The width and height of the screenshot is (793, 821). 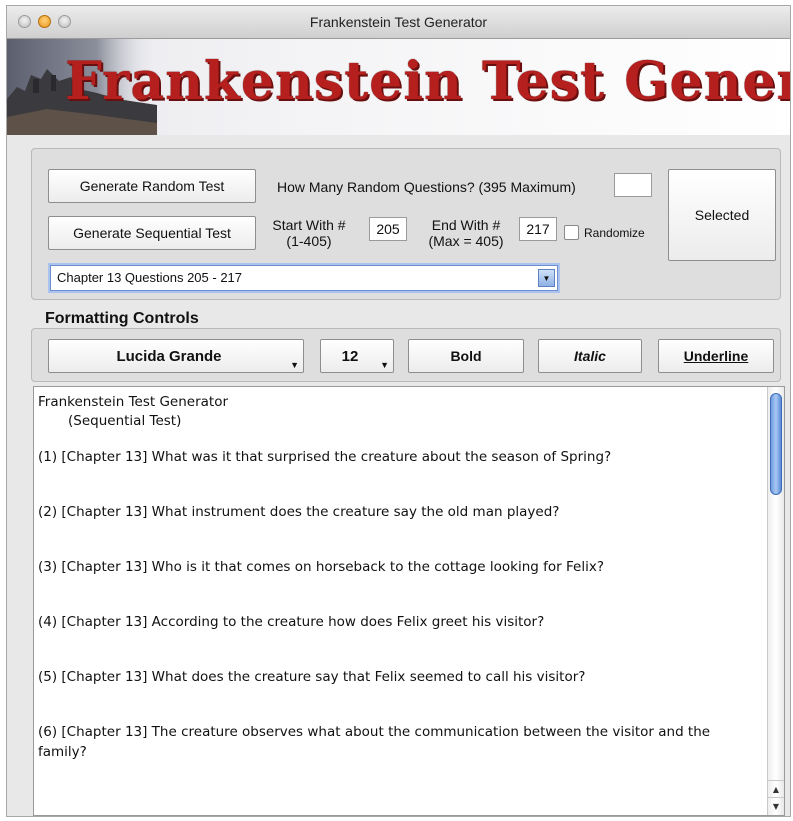 I want to click on random-questions-label: How Many Random Questions? (395 Maximum), so click(x=426, y=187).